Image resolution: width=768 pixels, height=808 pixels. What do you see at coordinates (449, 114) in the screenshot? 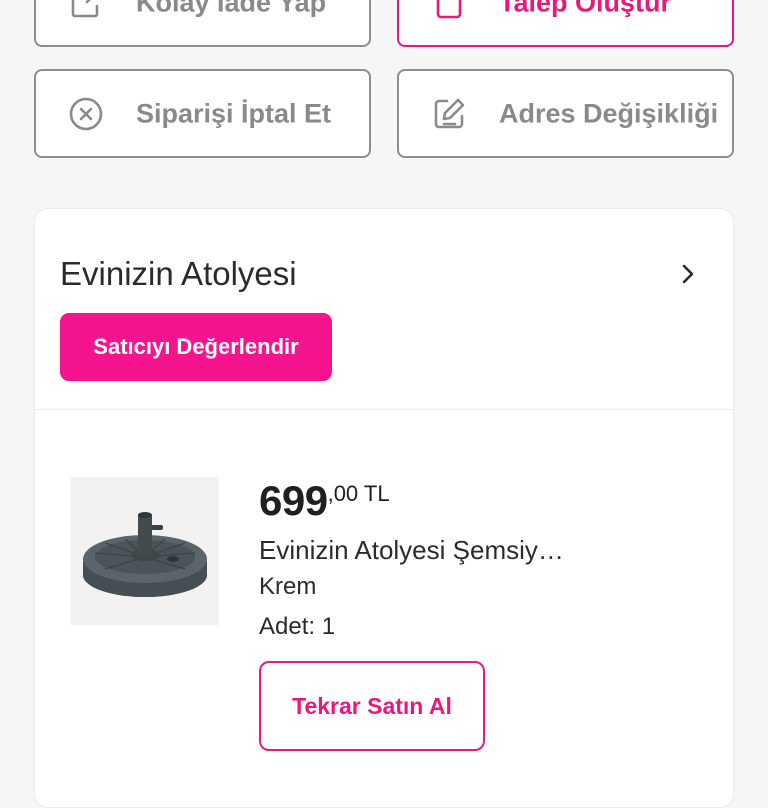
I see `pencil-square-icon` at bounding box center [449, 114].